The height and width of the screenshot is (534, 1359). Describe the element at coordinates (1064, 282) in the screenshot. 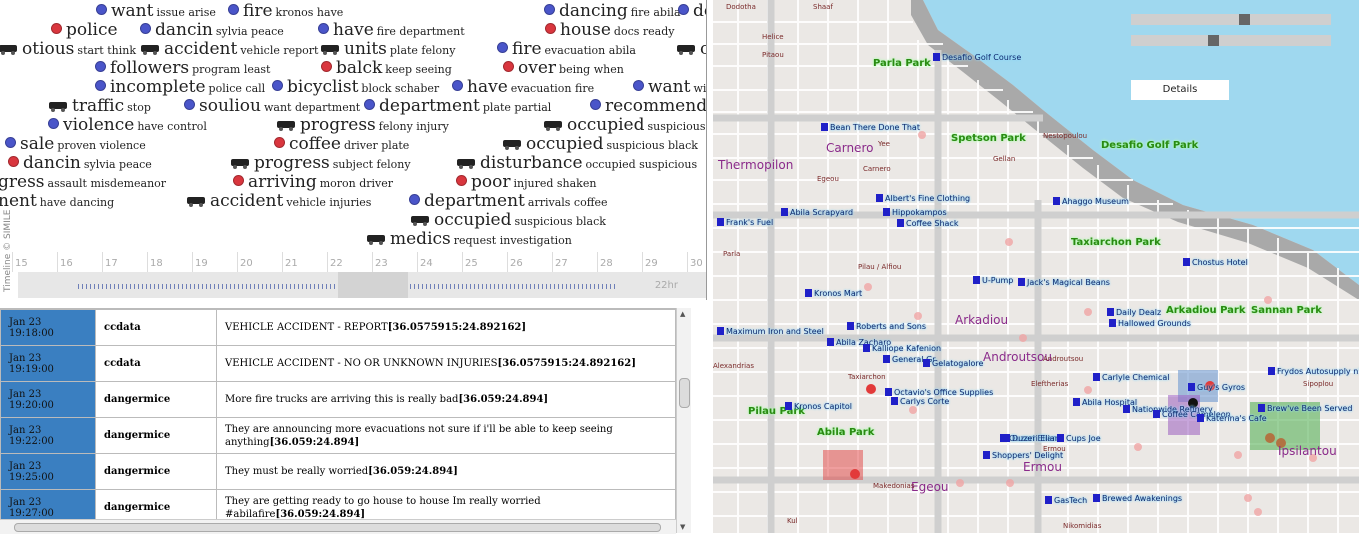

I see `landmark-marker: Jack's Magical Beans` at that location.